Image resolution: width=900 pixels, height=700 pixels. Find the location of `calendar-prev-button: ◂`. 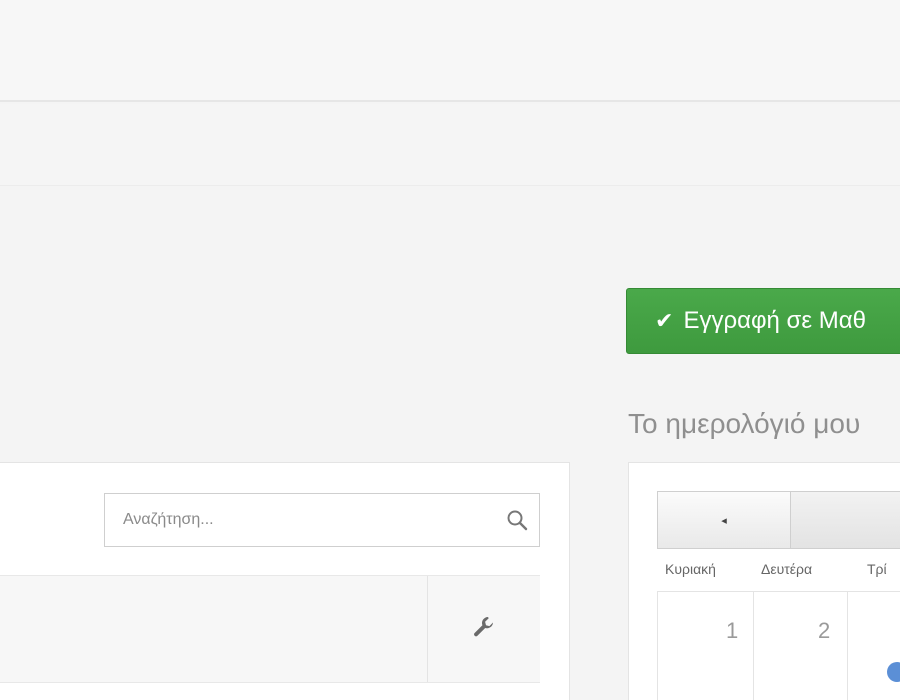

calendar-prev-button: ◂ is located at coordinates (724, 520).